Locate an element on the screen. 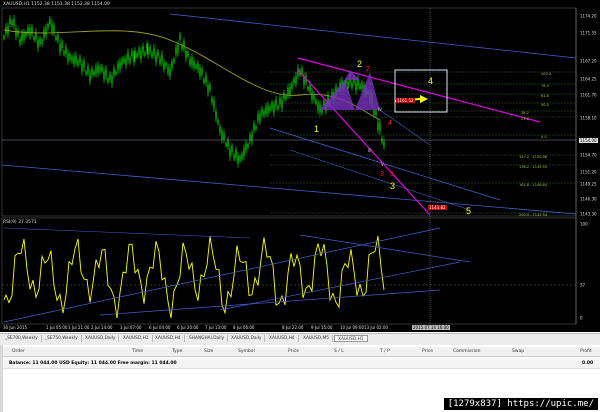  wave-label-red: 2 is located at coordinates (368, 69).